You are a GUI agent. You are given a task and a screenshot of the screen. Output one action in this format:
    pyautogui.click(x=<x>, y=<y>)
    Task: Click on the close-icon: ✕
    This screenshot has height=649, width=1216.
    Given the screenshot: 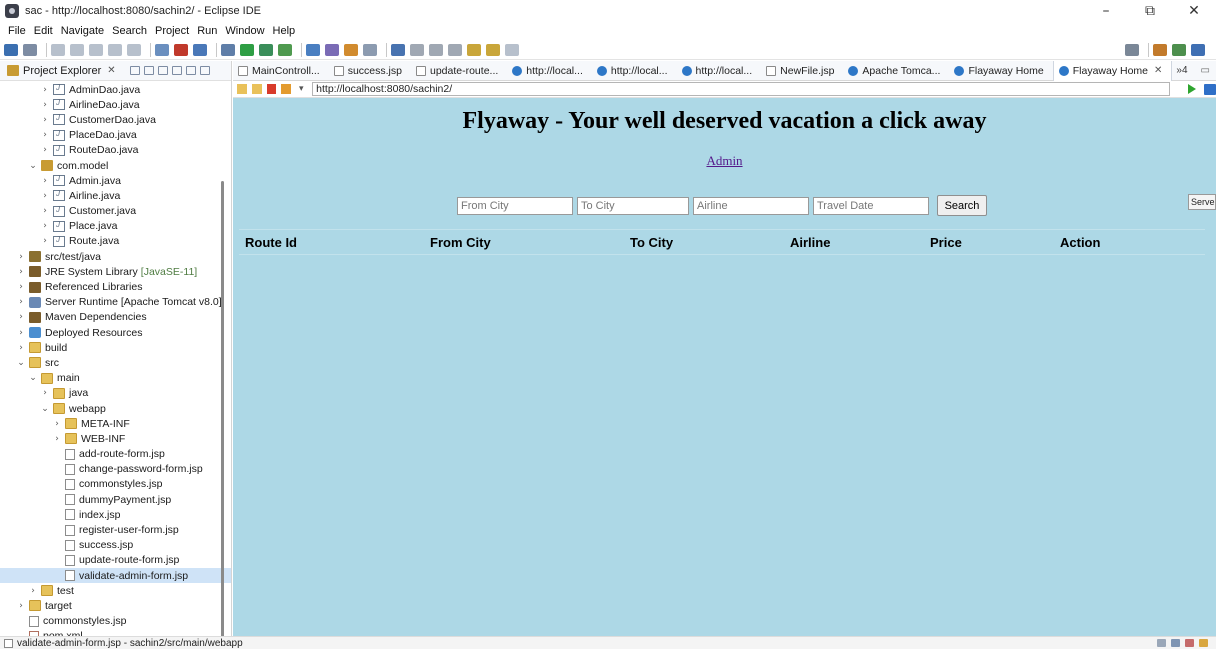 What is the action you would take?
    pyautogui.click(x=1158, y=70)
    